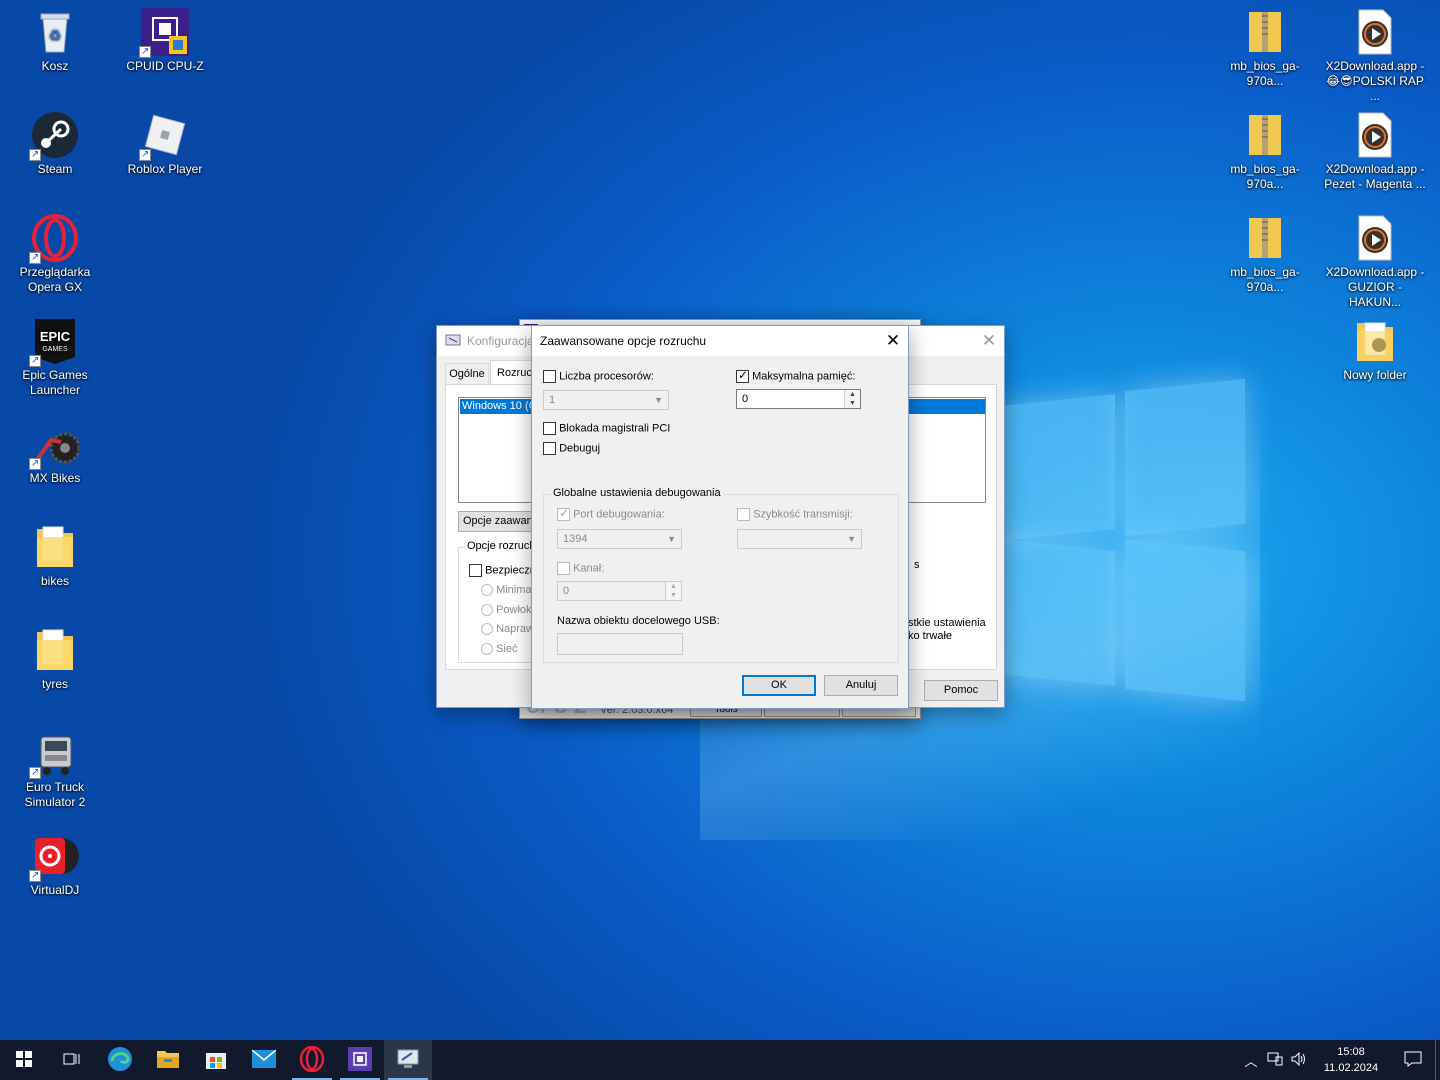 This screenshot has height=1080, width=1440. I want to click on euro-truck-icon, so click(54, 754).